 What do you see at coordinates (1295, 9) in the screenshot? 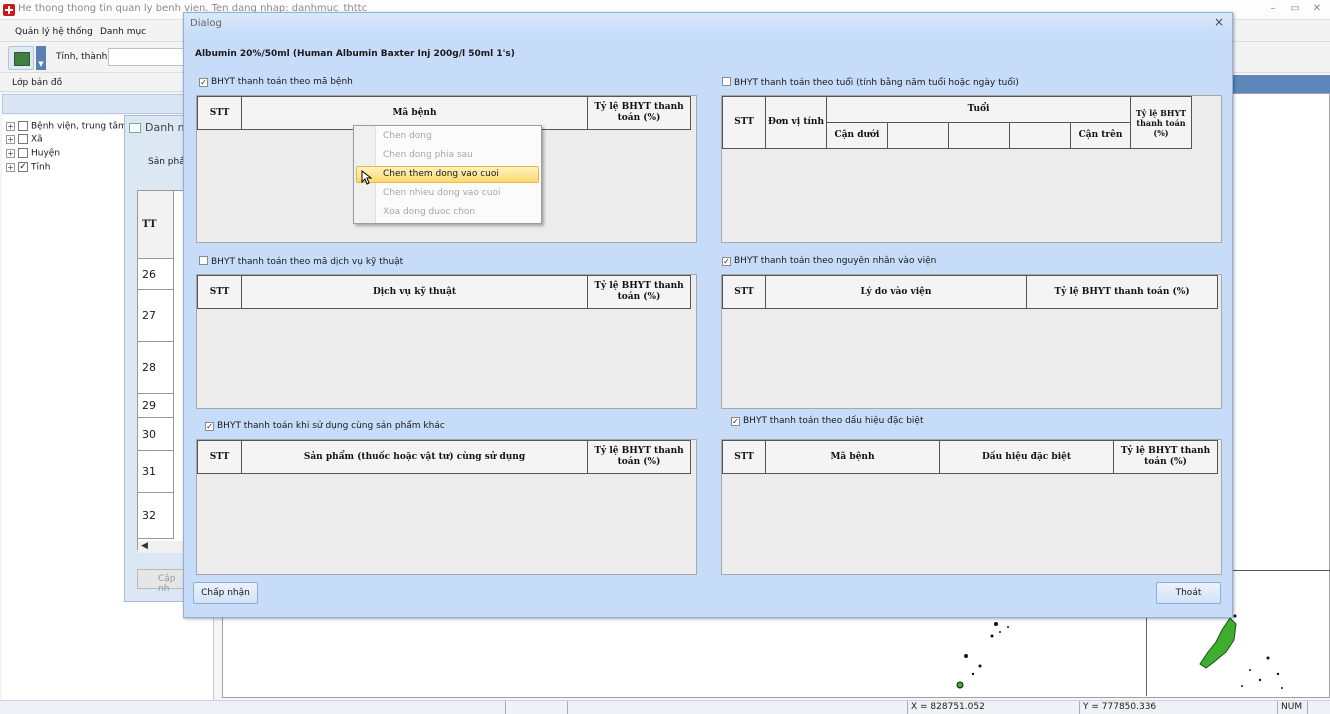
I see `maximize-button: ▭` at bounding box center [1295, 9].